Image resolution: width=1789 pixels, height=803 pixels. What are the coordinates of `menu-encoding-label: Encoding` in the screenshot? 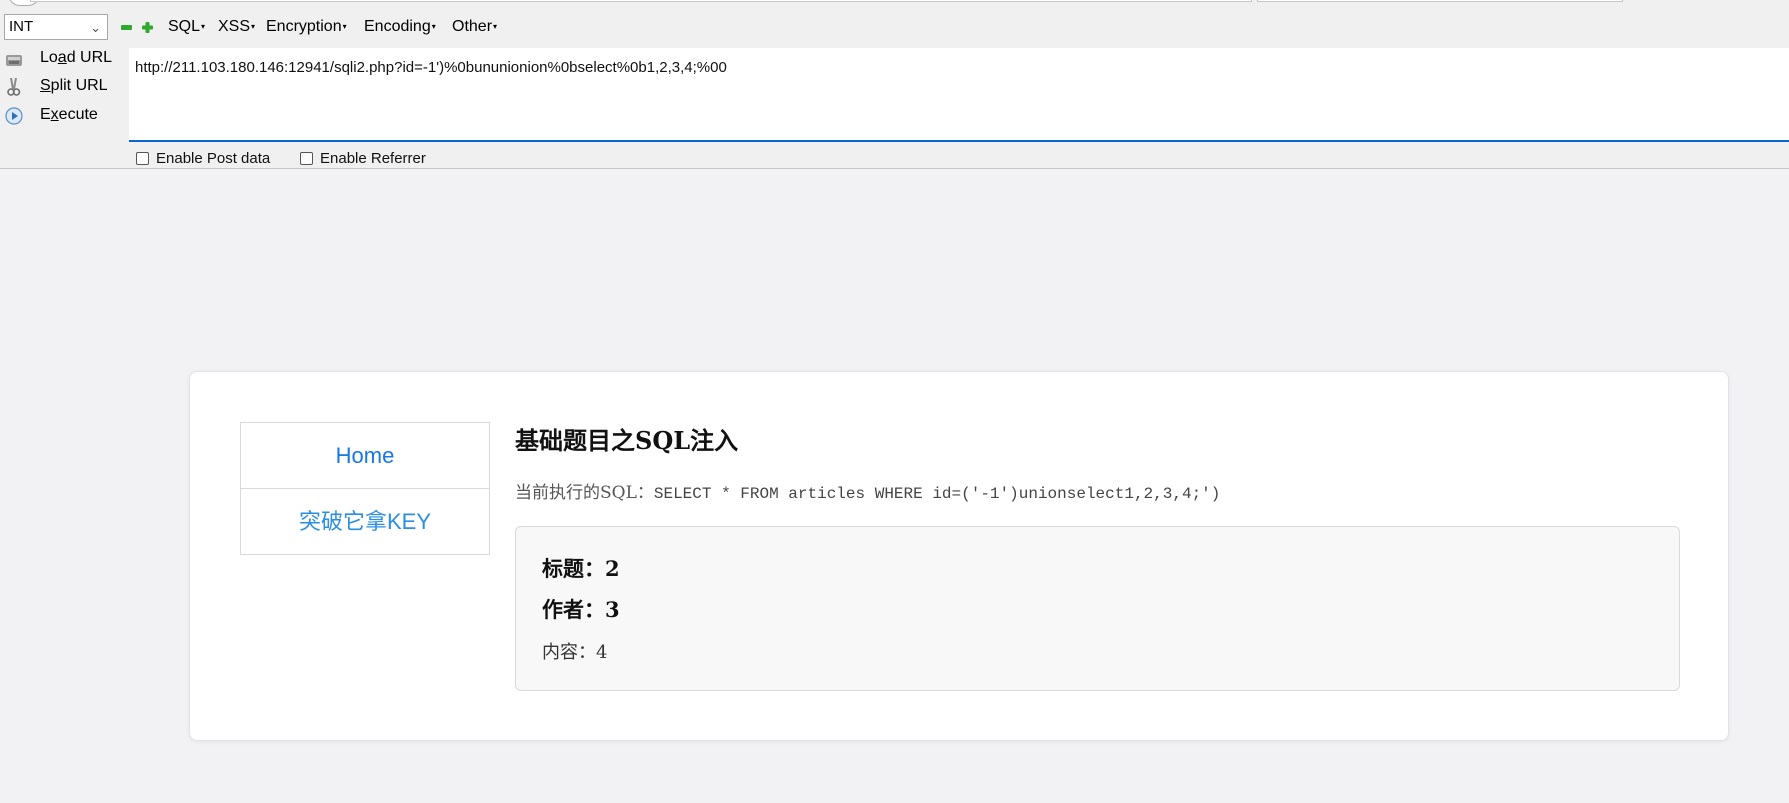 It's located at (397, 26).